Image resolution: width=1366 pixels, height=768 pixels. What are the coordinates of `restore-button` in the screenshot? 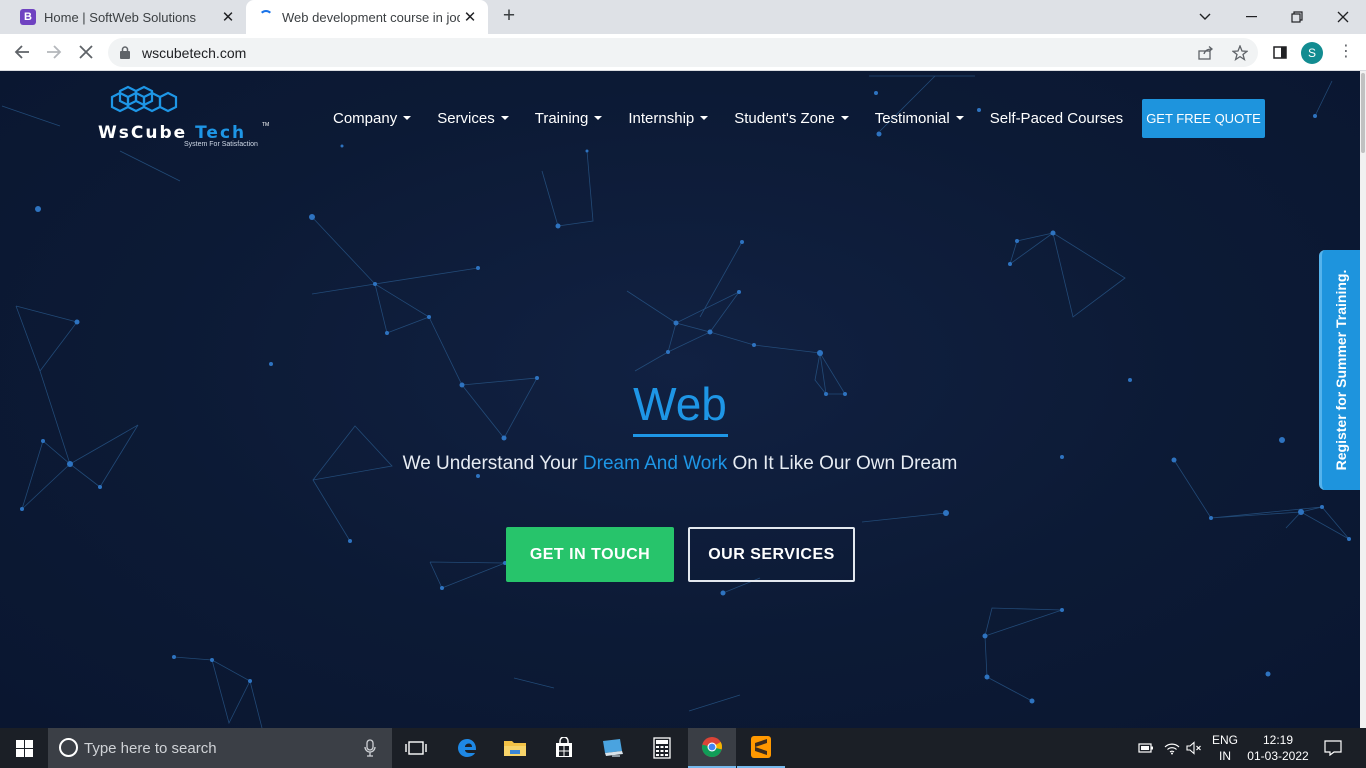 It's located at (1297, 17).